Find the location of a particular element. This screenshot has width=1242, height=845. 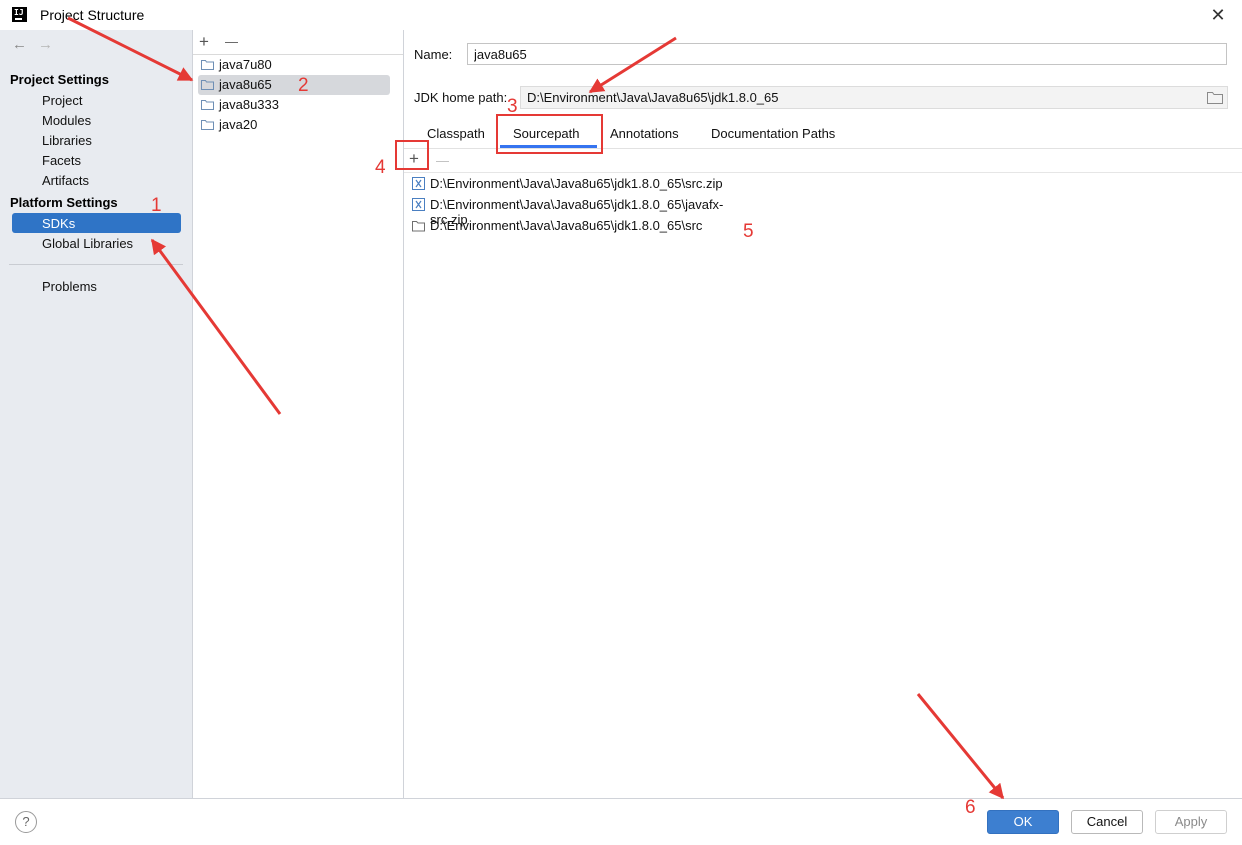

sidebar-item-sdks: SDKs is located at coordinates (58, 223).